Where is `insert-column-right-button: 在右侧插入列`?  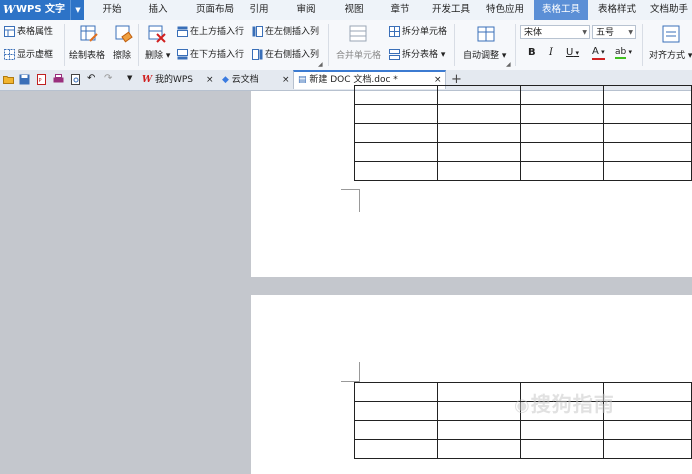 insert-column-right-button: 在右侧插入列 is located at coordinates (285, 53).